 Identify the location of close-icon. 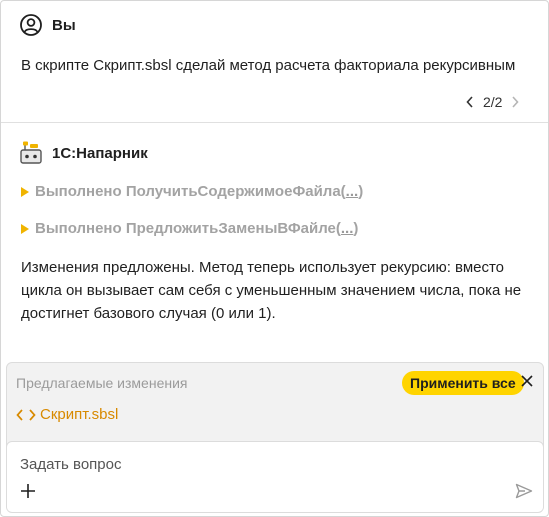
(527, 381).